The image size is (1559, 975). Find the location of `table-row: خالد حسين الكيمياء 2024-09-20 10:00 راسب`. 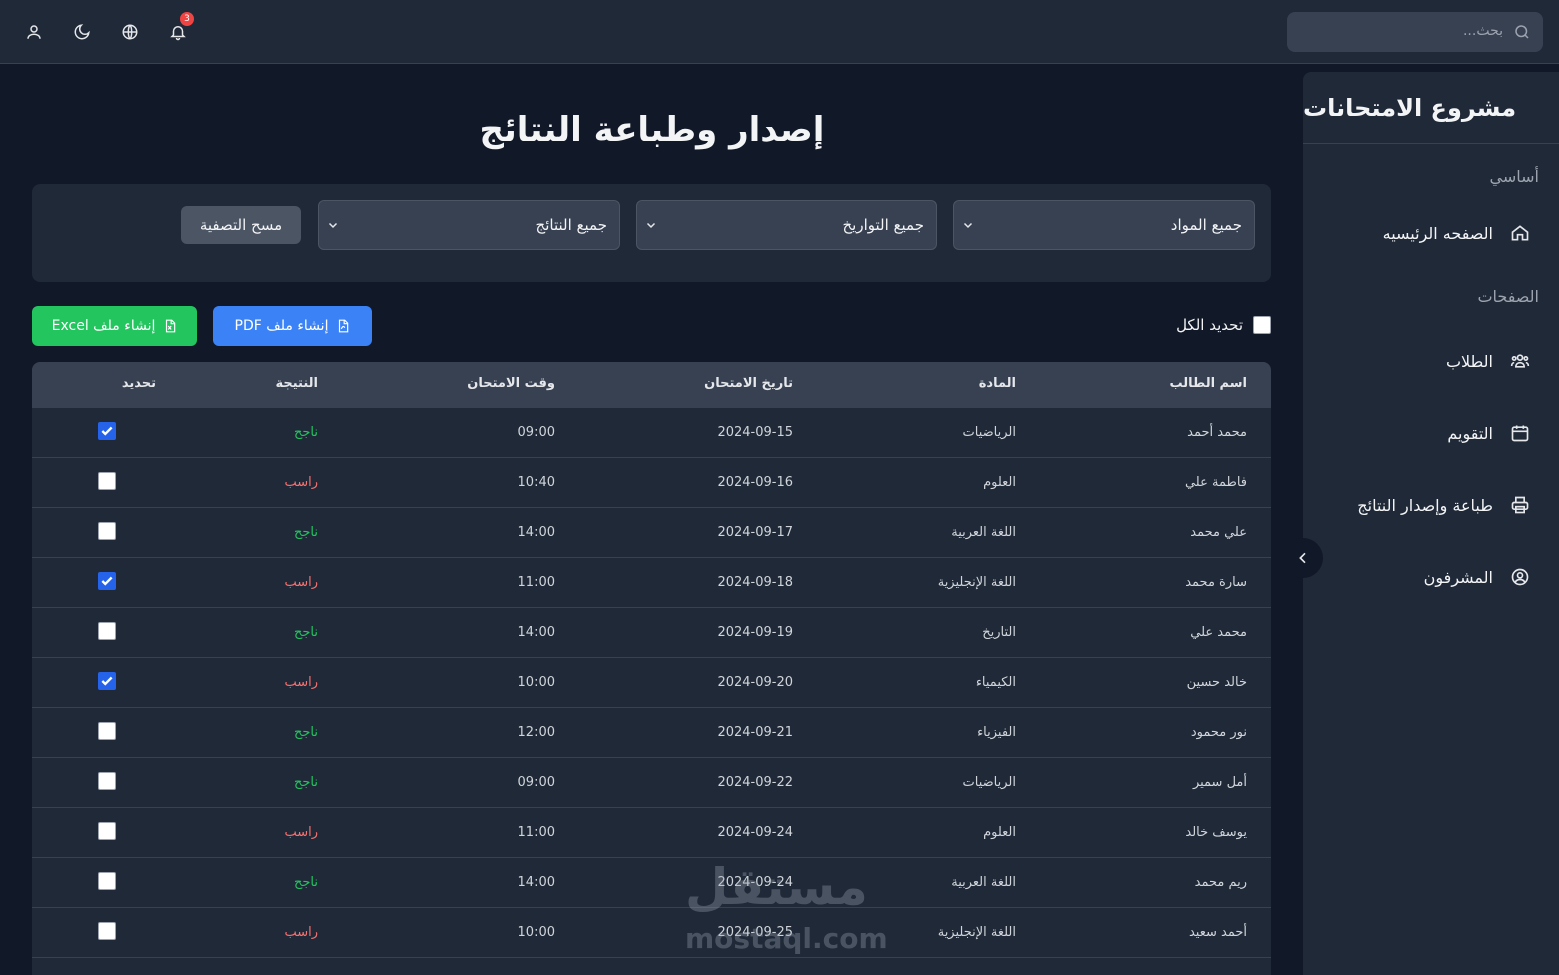

table-row: خالد حسين الكيمياء 2024-09-20 10:00 راسب is located at coordinates (651, 683).